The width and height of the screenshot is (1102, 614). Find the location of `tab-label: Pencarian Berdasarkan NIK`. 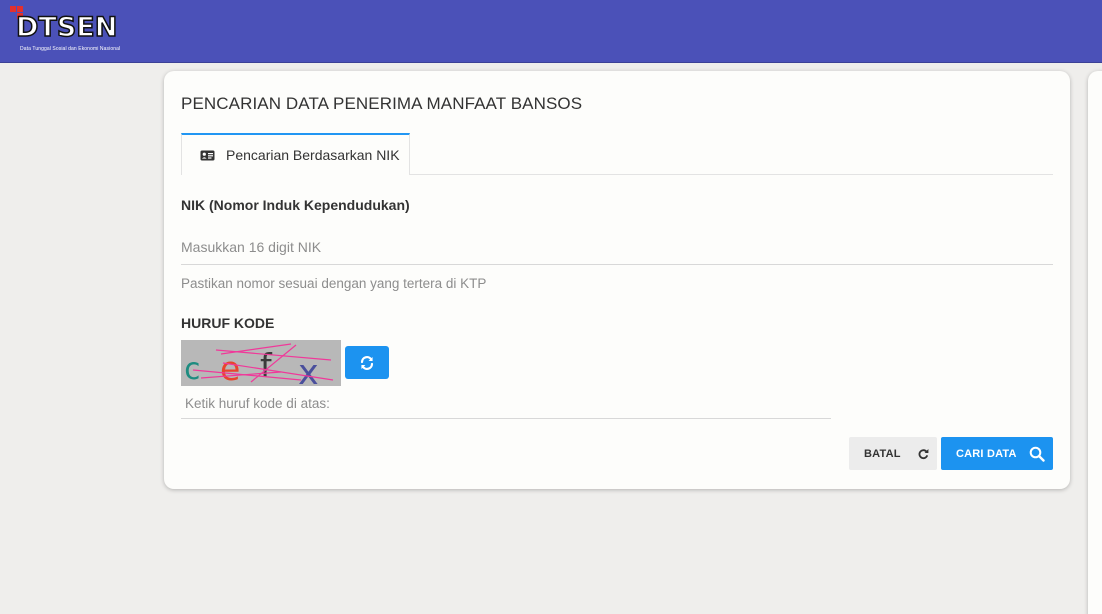

tab-label: Pencarian Berdasarkan NIK is located at coordinates (313, 155).